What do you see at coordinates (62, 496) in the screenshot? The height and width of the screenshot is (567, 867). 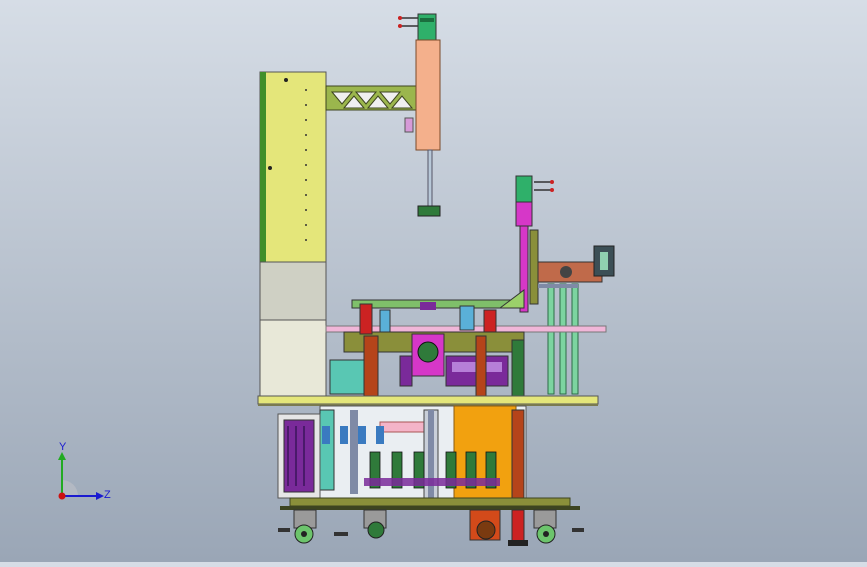 I see `origin-marker` at bounding box center [62, 496].